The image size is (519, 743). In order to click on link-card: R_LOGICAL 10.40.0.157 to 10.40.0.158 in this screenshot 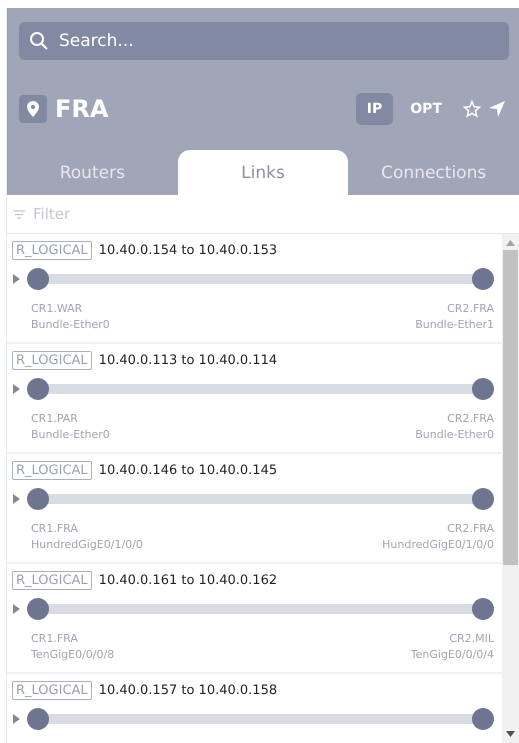, I will do `click(254, 708)`.